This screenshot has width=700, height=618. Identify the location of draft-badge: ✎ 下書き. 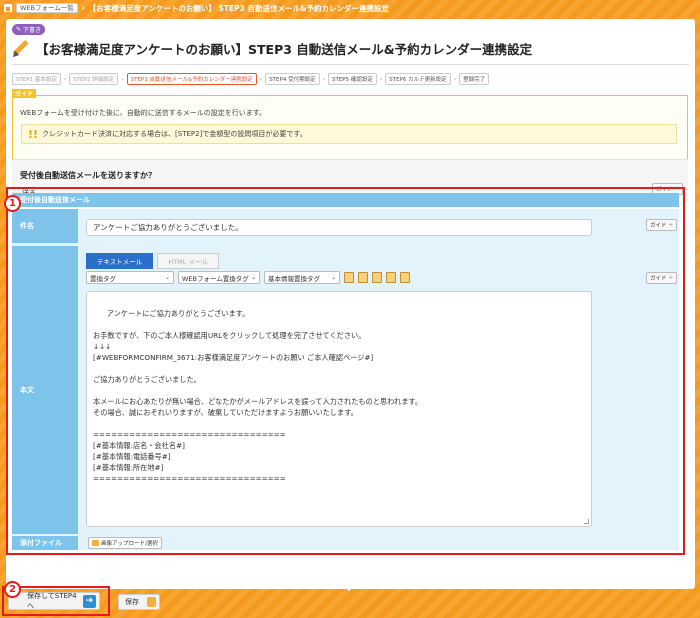
(29, 29).